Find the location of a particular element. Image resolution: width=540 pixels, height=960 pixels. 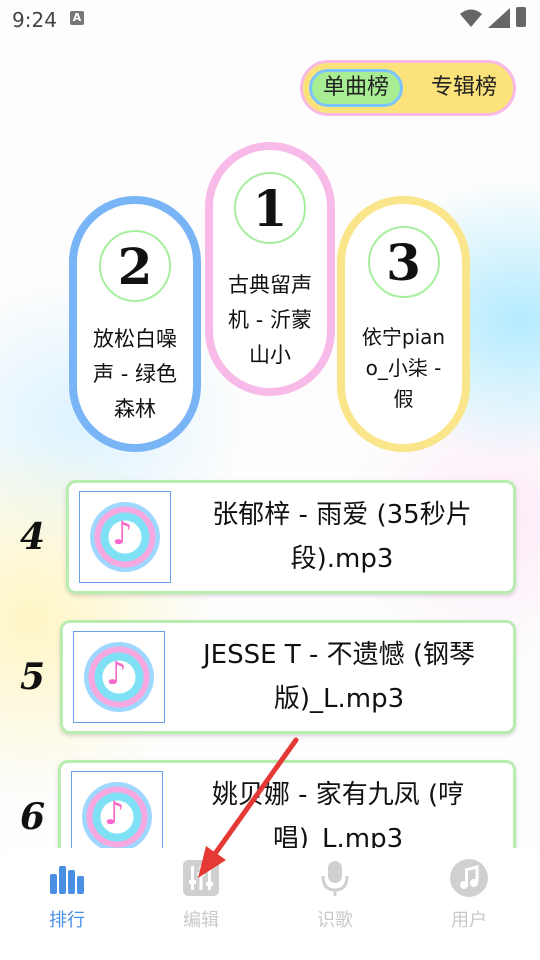

bar-chart-icon is located at coordinates (67, 880).